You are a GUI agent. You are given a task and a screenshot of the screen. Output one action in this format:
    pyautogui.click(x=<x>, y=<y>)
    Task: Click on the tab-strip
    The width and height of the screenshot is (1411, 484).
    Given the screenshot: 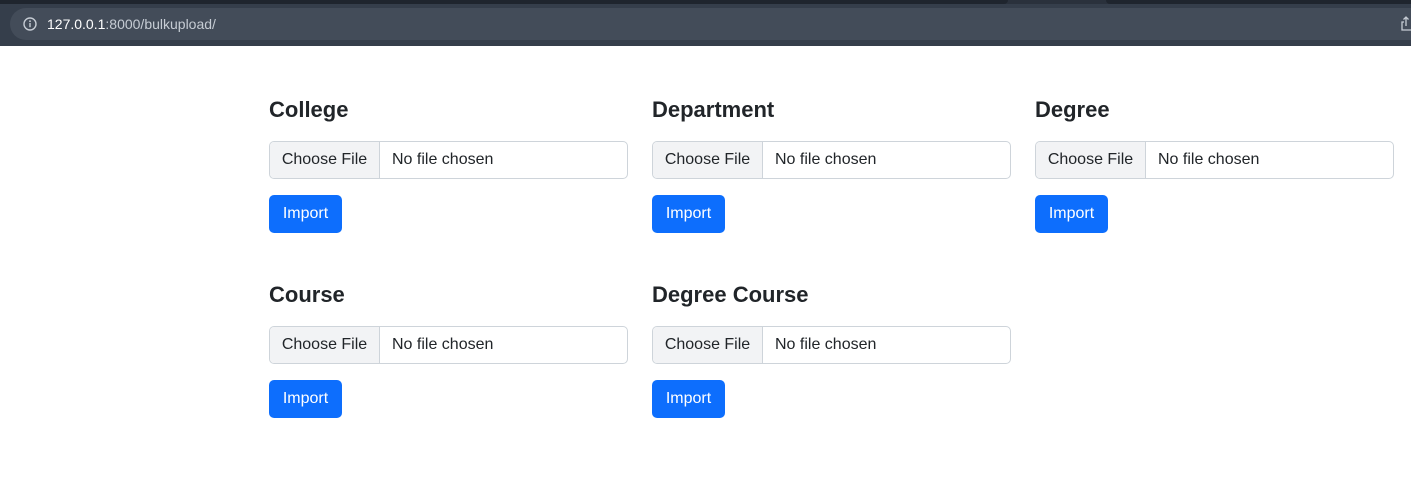 What is the action you would take?
    pyautogui.click(x=705, y=2)
    